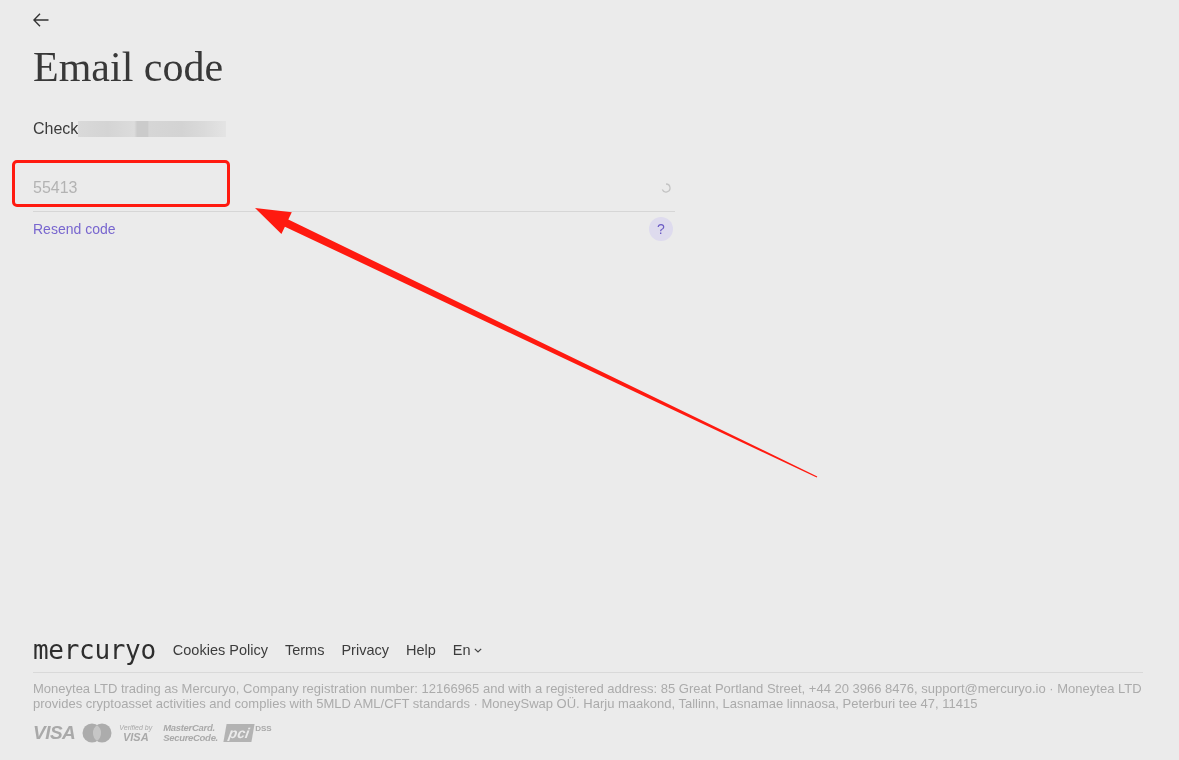 This screenshot has height=760, width=1179. I want to click on mastercard-circles-icon, so click(97, 733).